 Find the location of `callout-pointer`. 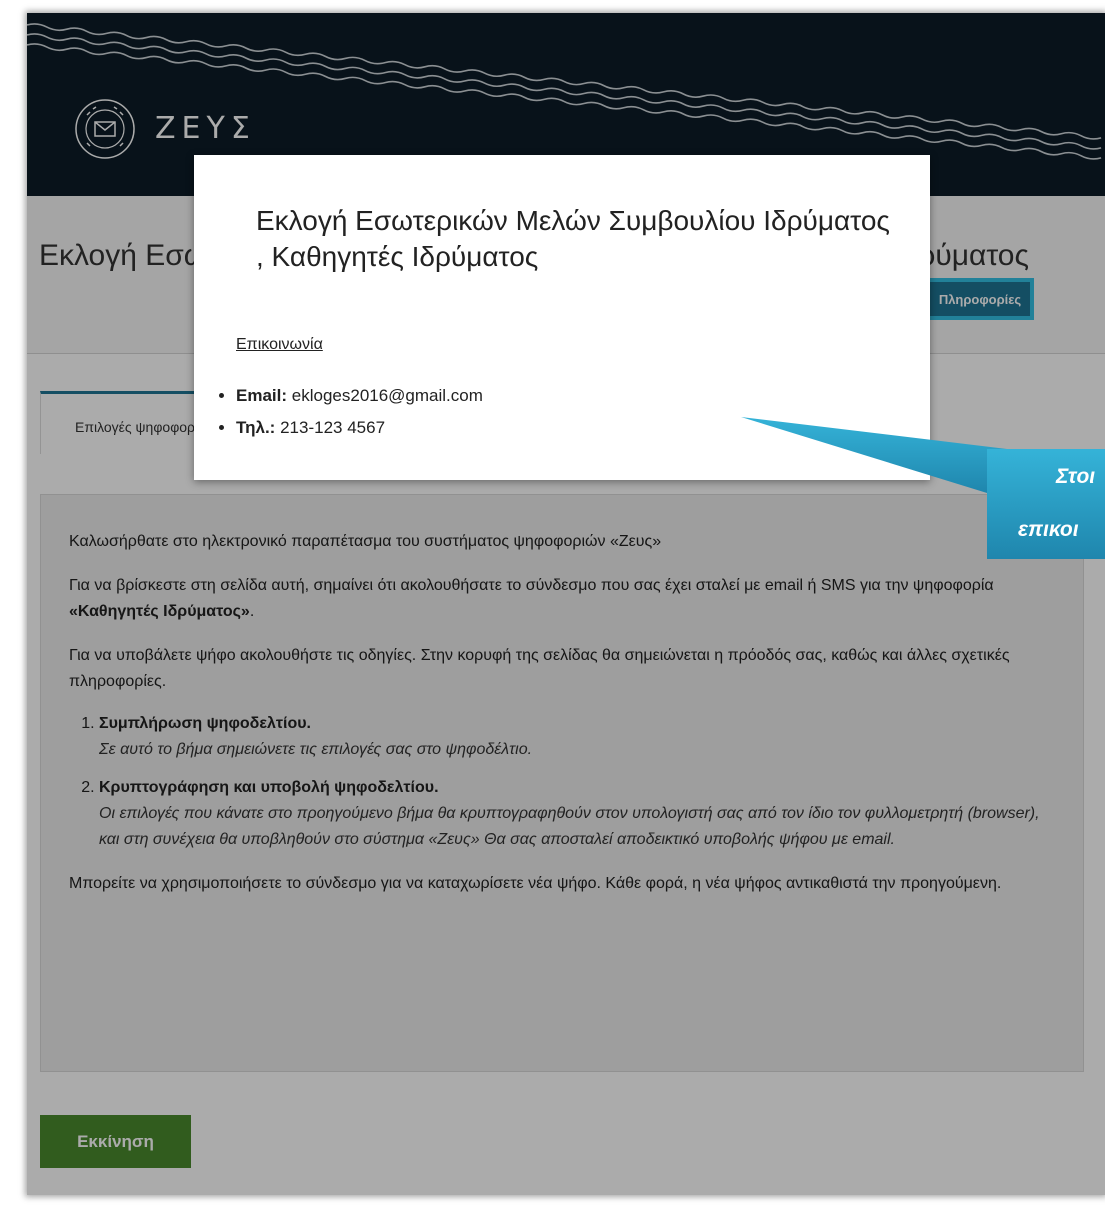

callout-pointer is located at coordinates (923, 488).